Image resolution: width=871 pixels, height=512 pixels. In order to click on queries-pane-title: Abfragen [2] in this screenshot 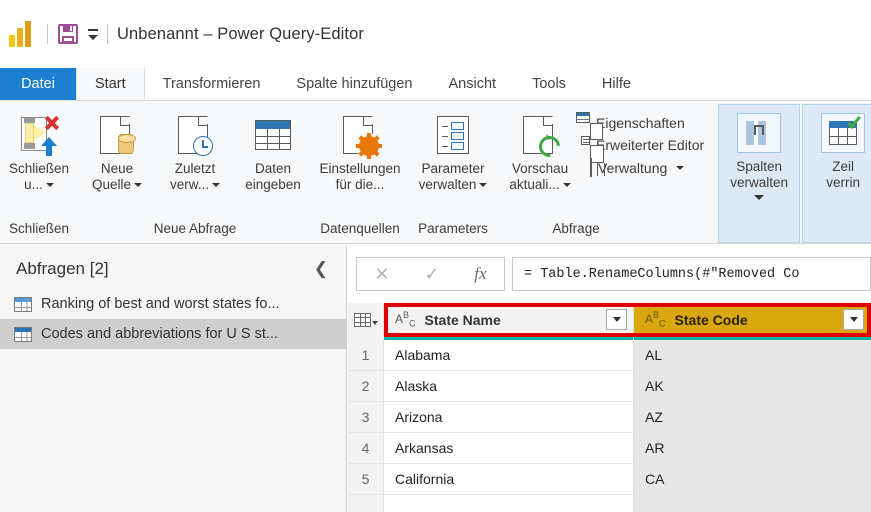, I will do `click(62, 268)`.